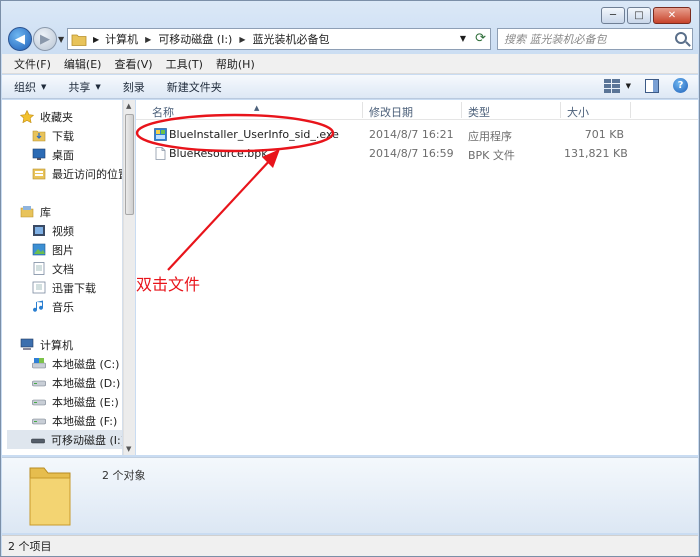  What do you see at coordinates (129, 164) in the screenshot?
I see `scroll-thumb` at bounding box center [129, 164].